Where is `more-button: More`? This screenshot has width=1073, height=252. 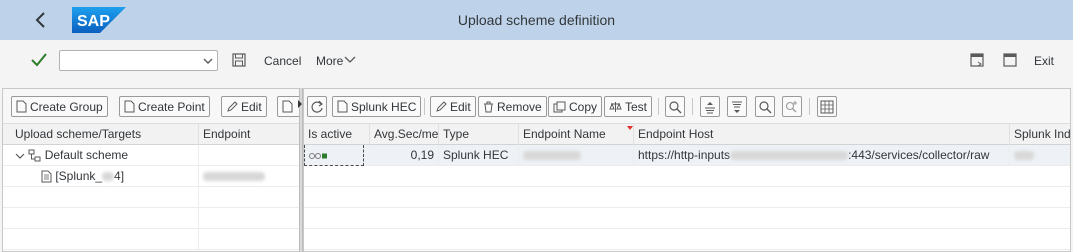 more-button: More is located at coordinates (329, 61).